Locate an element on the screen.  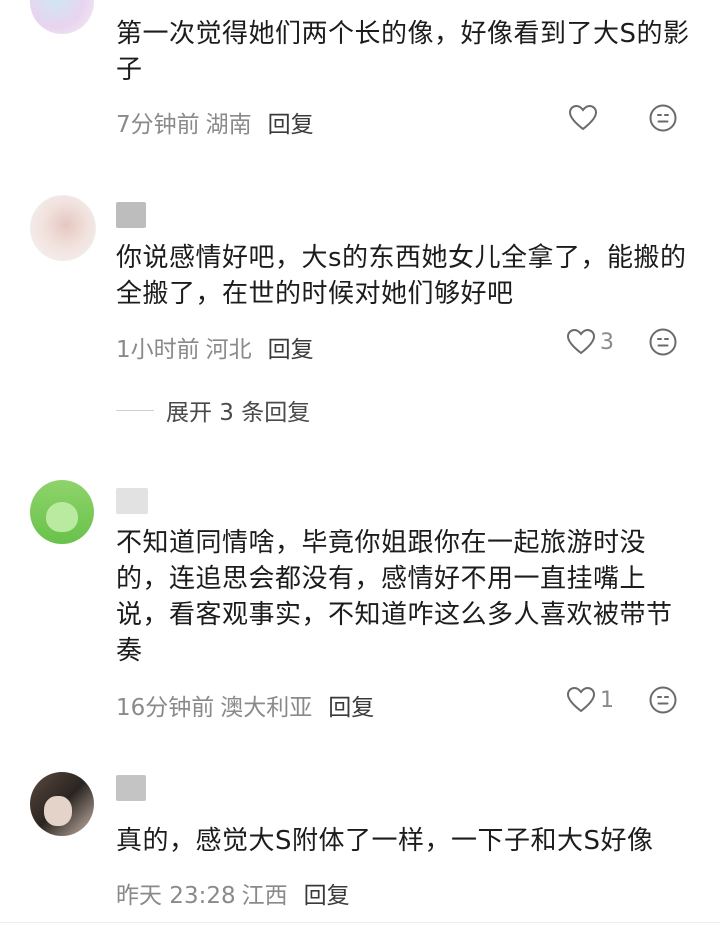
comment-time: 1小时前 is located at coordinates (158, 350).